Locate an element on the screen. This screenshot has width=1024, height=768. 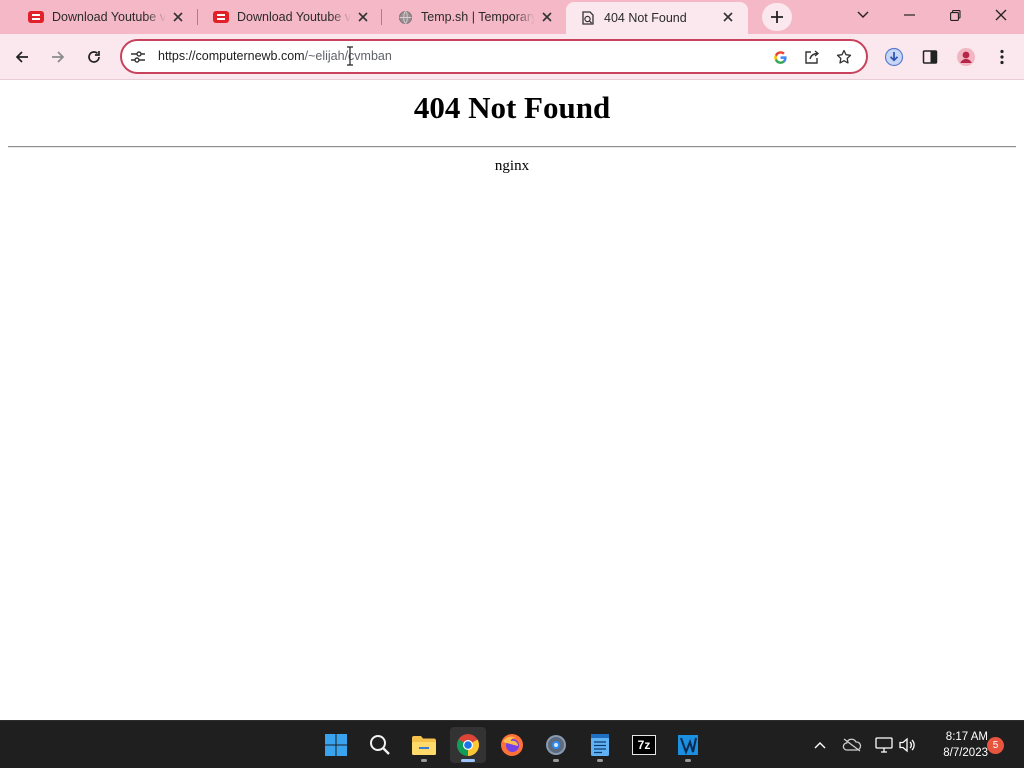
bookmark-star-icon is located at coordinates (844, 57).